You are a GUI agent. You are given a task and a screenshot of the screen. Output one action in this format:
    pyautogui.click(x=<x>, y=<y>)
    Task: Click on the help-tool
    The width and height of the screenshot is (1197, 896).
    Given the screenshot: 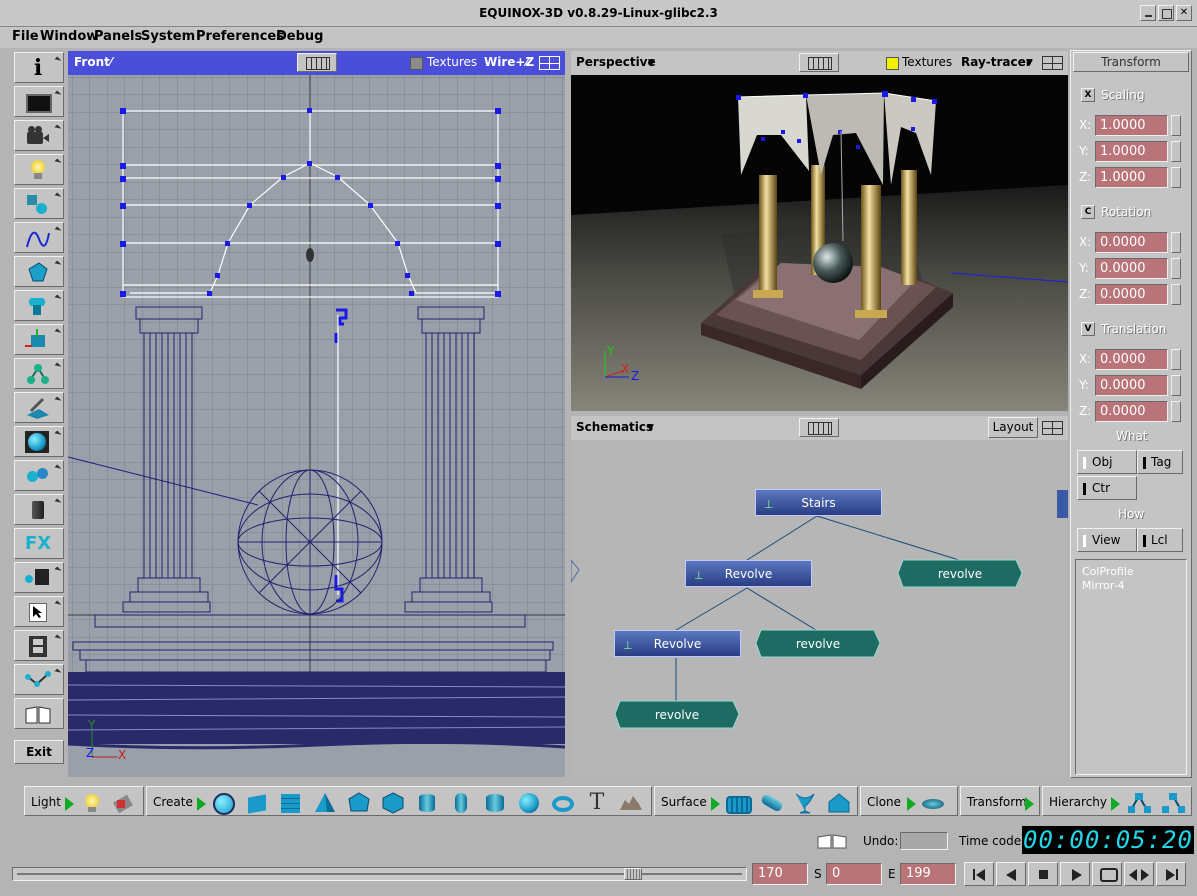 What is the action you would take?
    pyautogui.click(x=39, y=713)
    